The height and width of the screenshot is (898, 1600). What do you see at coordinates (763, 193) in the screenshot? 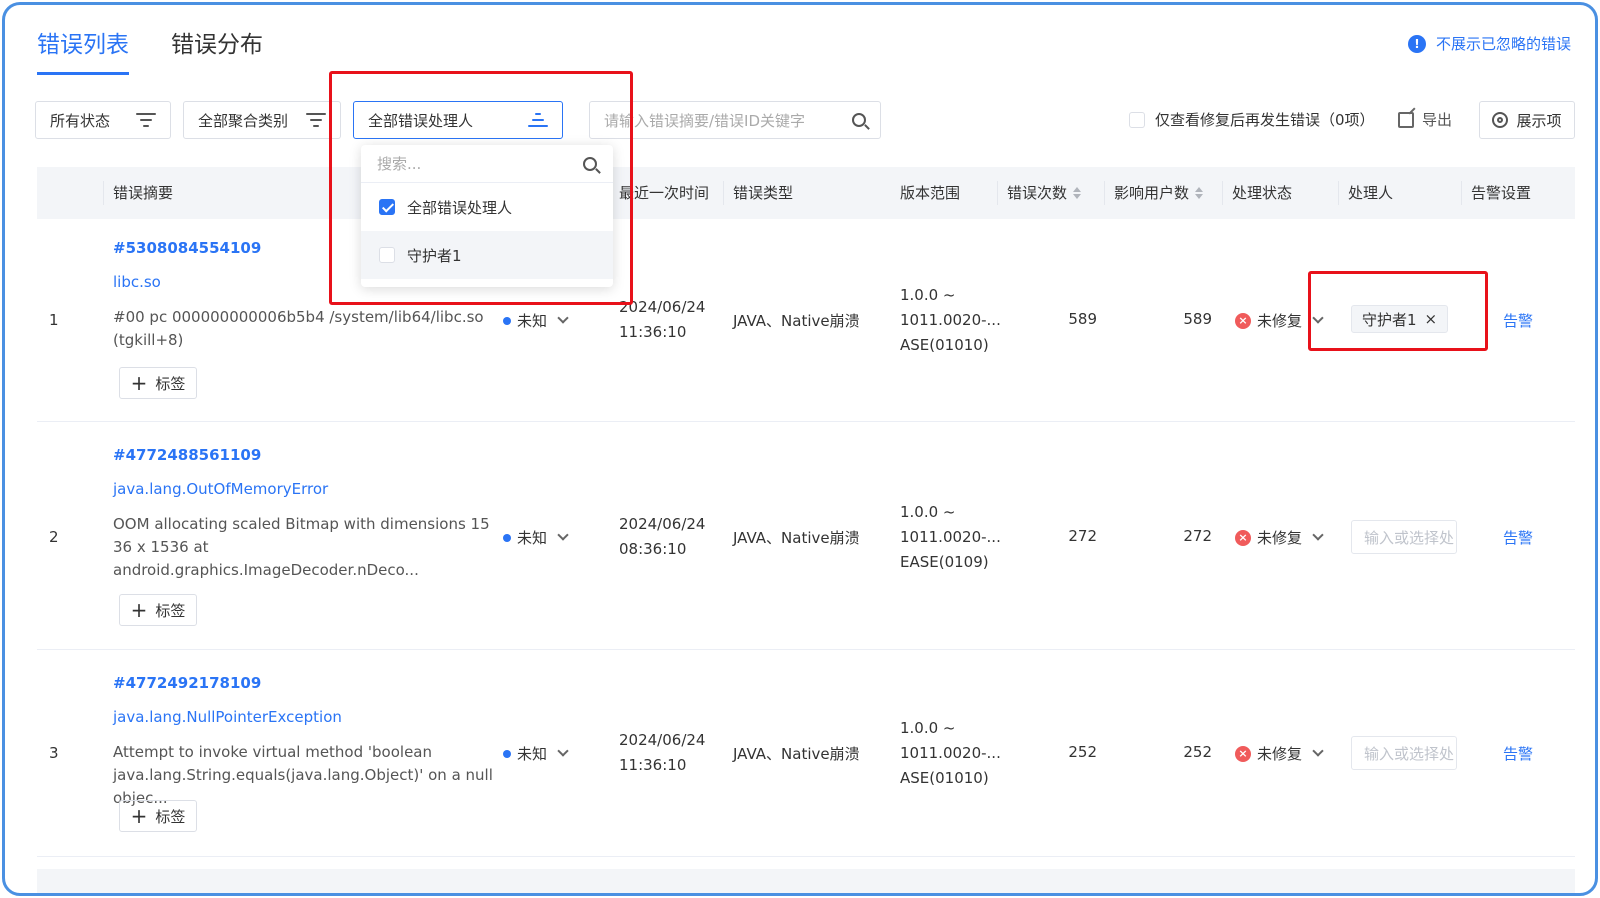
I see `col-type-label: 错误类型` at bounding box center [763, 193].